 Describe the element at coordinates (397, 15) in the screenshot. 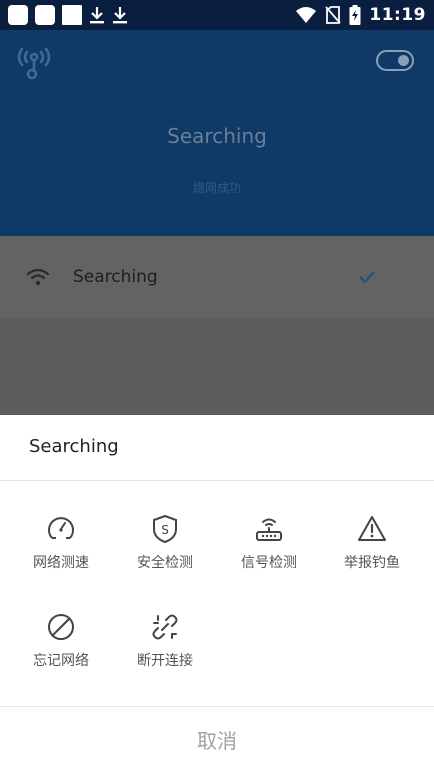

I see `clock: 11:19` at that location.